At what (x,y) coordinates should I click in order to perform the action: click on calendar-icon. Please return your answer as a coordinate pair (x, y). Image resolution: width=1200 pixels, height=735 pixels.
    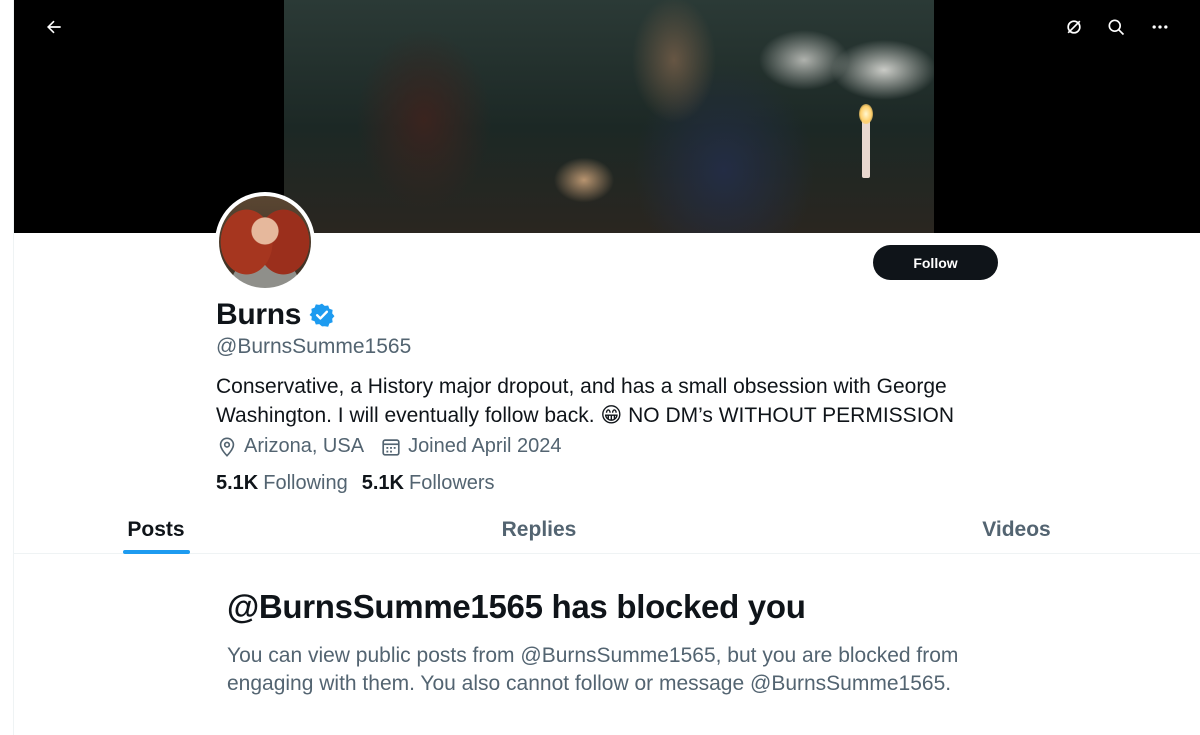
    Looking at the image, I should click on (391, 447).